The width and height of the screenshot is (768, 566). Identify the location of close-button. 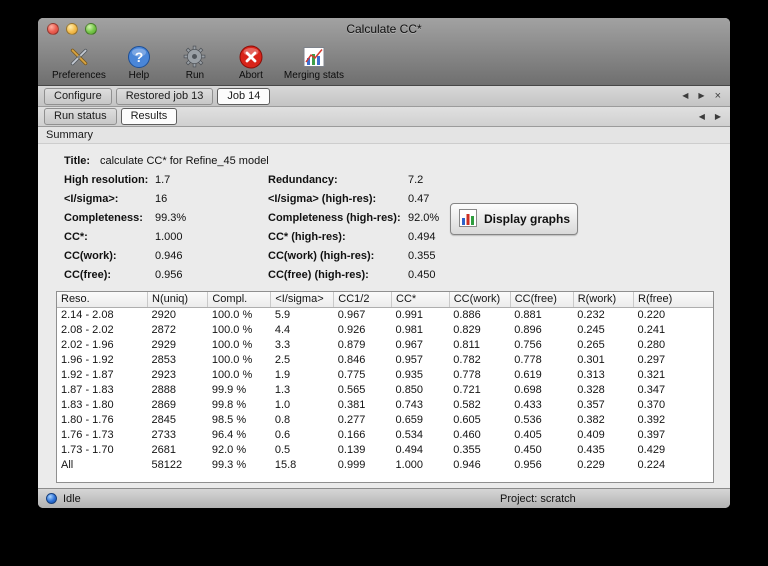
(53, 29).